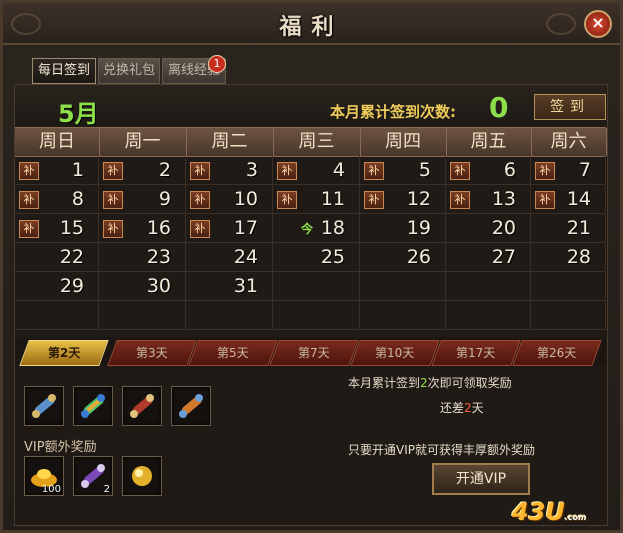 The height and width of the screenshot is (533, 623). I want to click on calendar-day-cell: 补 15, so click(57, 228).